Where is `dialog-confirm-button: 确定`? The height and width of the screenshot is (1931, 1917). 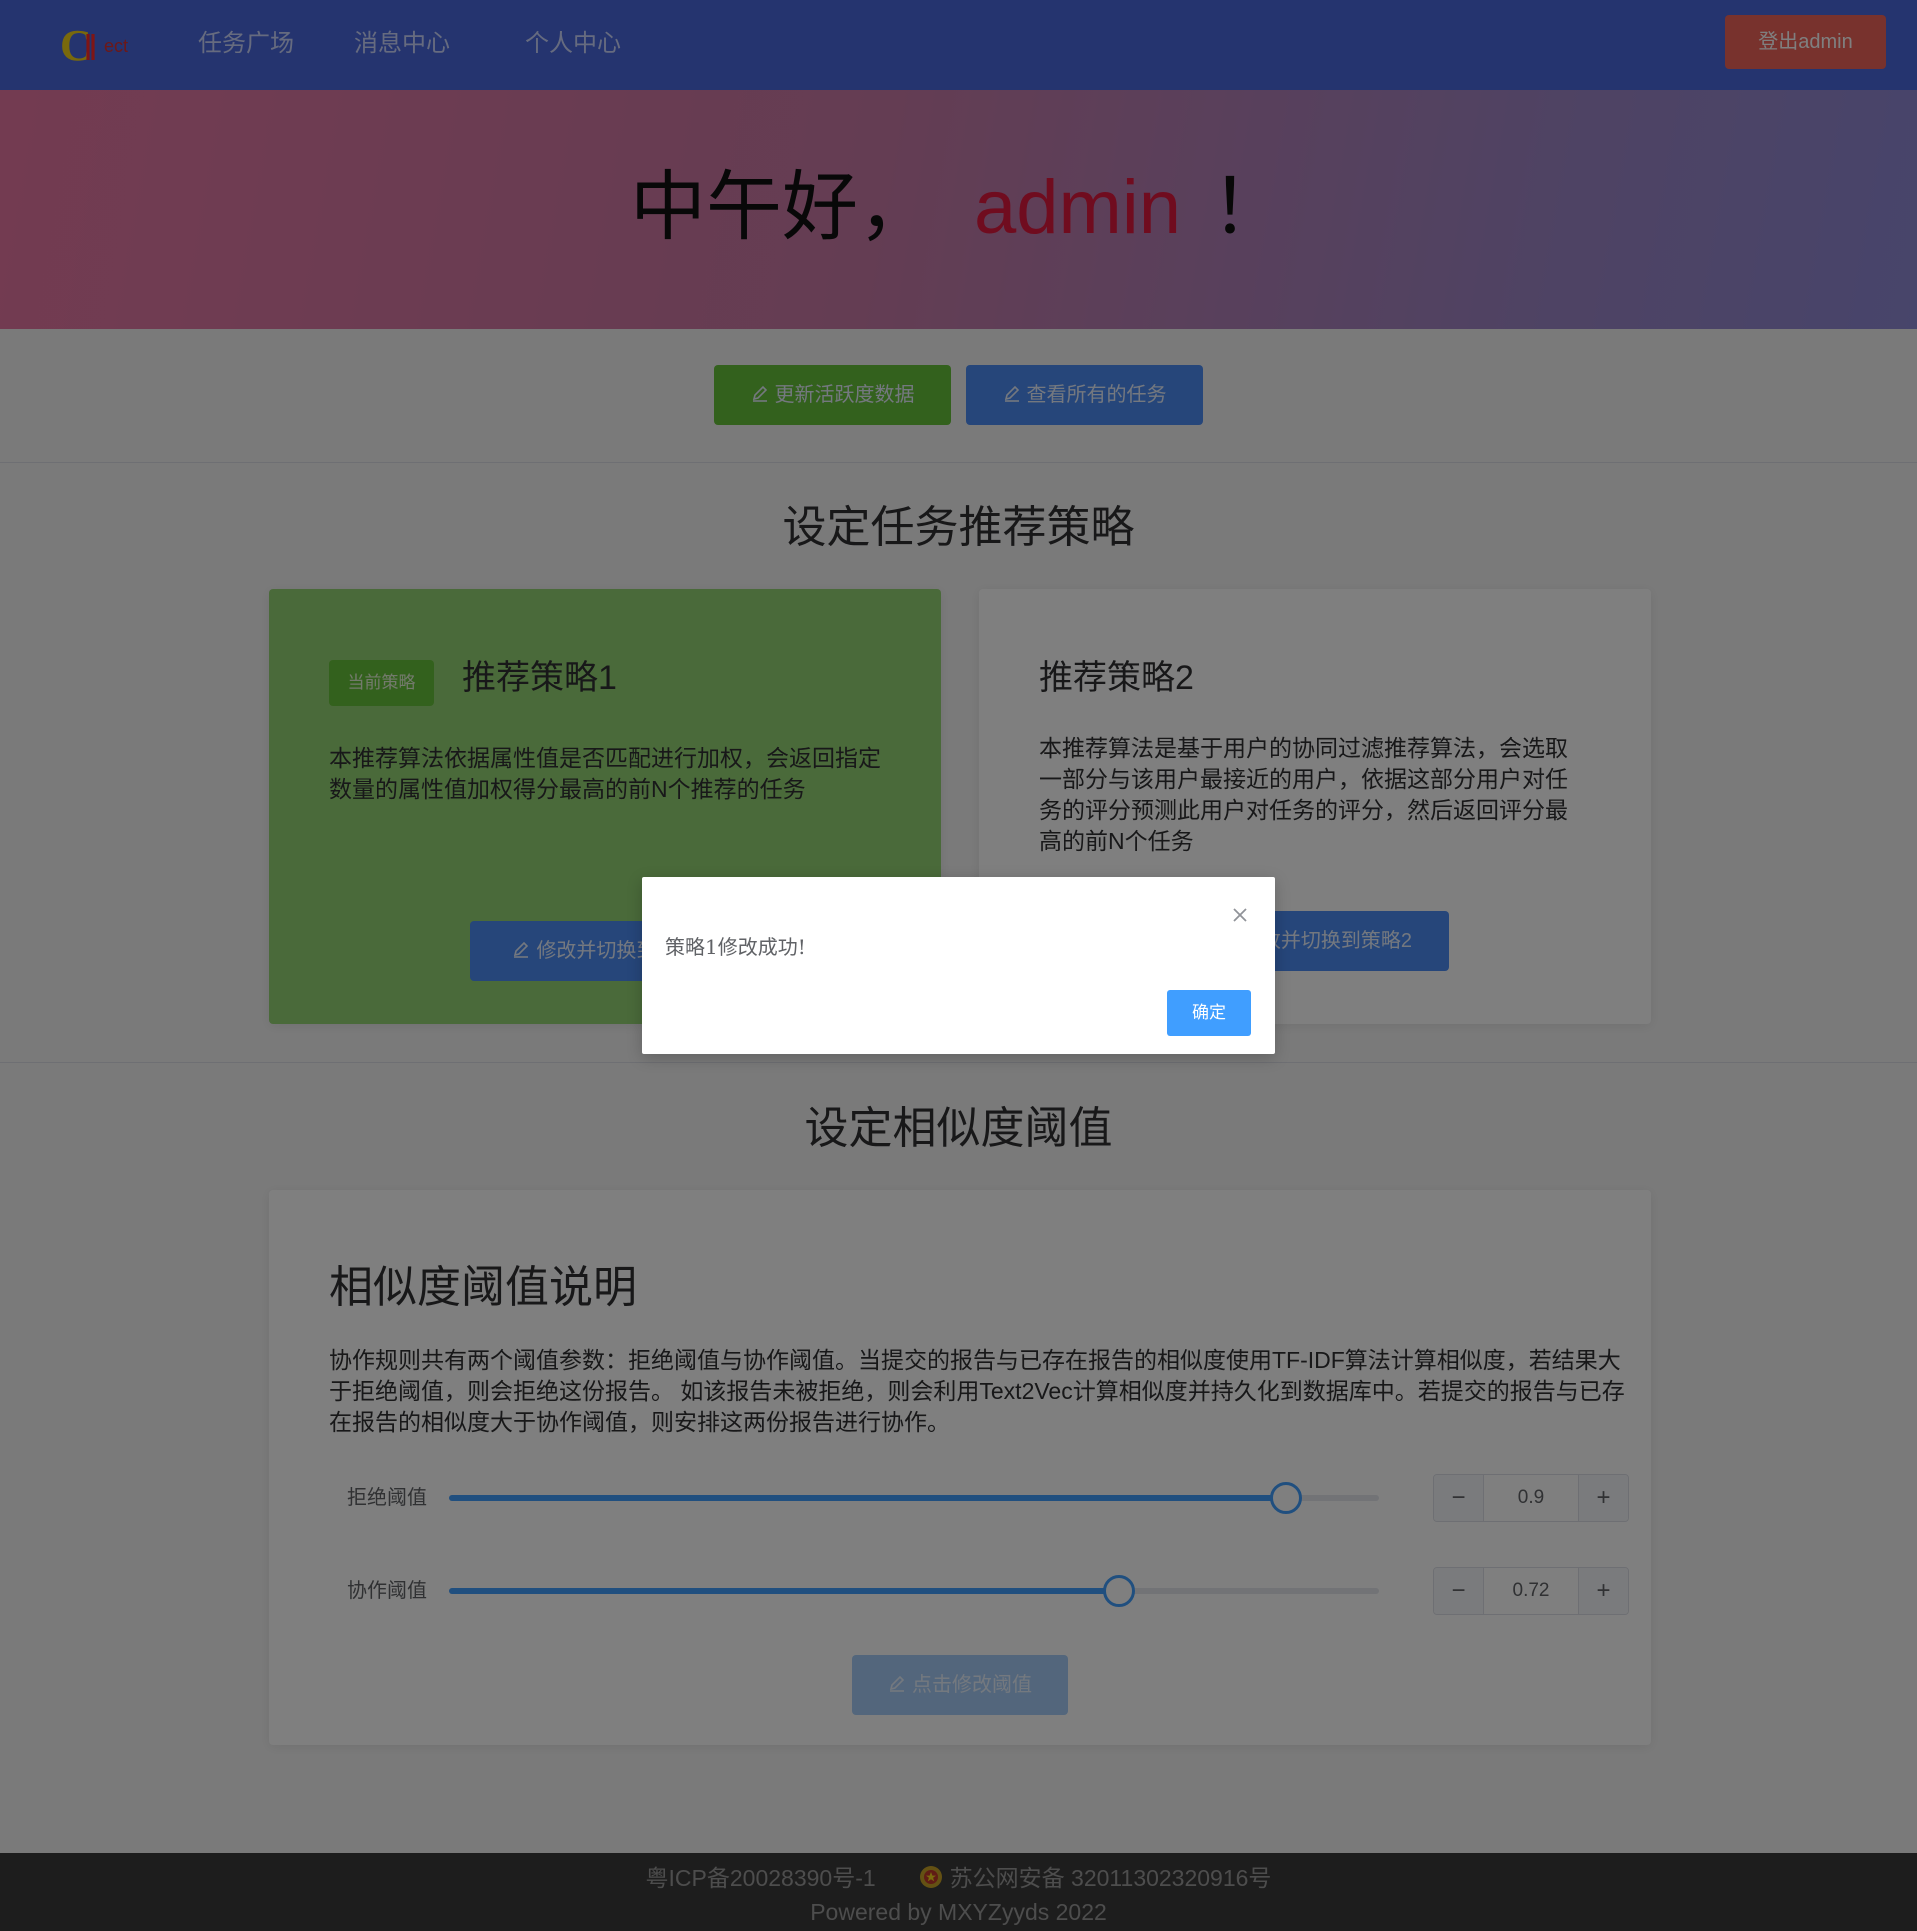
dialog-confirm-button: 确定 is located at coordinates (1209, 1013).